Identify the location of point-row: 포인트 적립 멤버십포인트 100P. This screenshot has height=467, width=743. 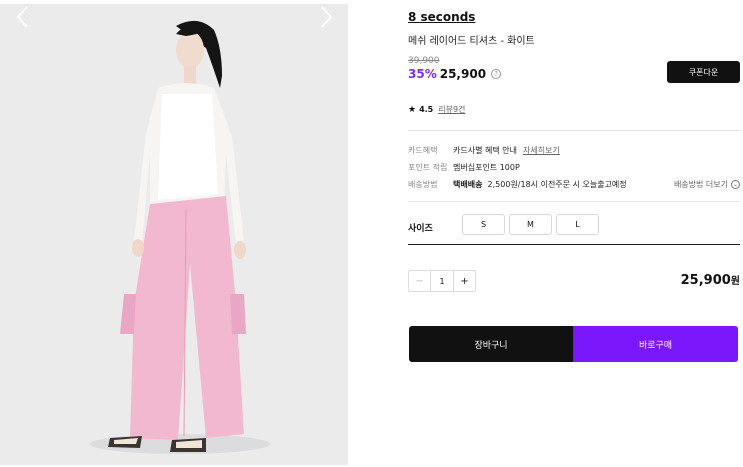
(574, 167).